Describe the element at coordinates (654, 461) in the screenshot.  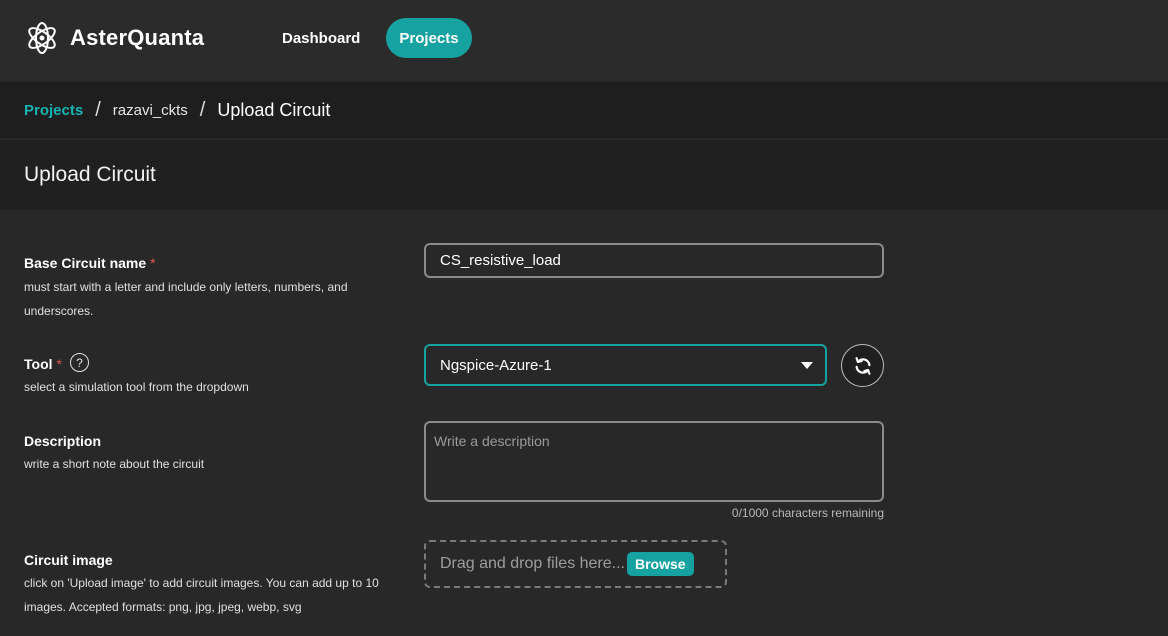
I see `description-textarea: Write a description` at that location.